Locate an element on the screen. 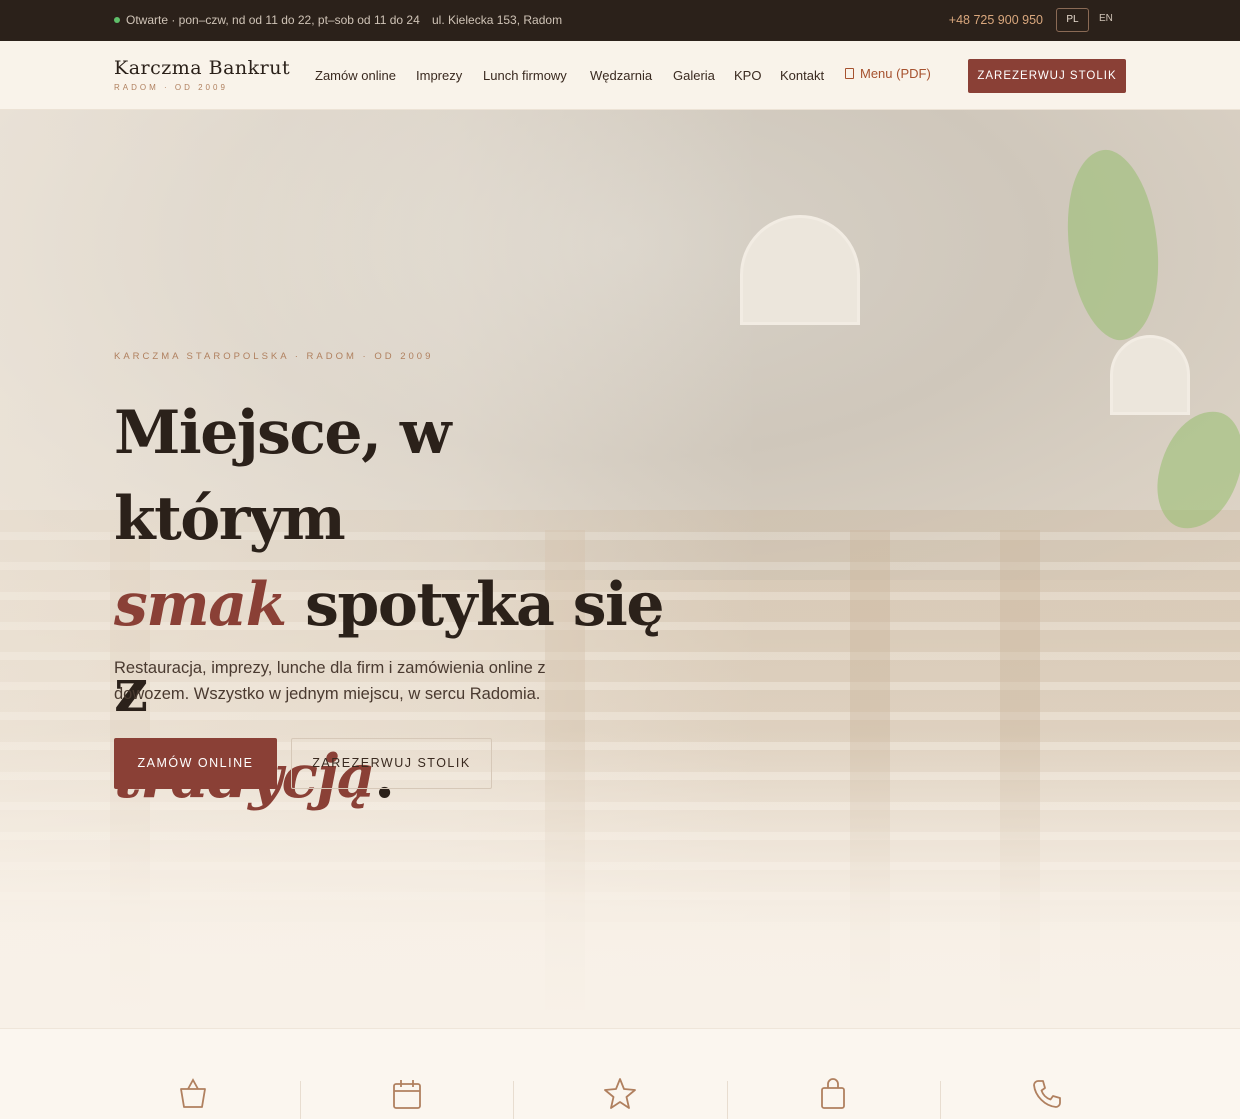 The image size is (1240, 1119). reserve-table-secondary-button: ZAREZERWUJ STOLIK is located at coordinates (391, 763).